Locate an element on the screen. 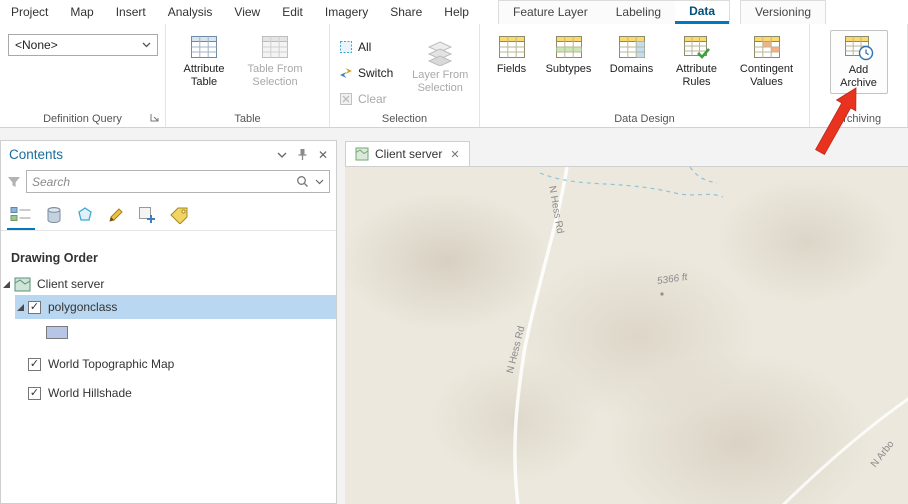 The image size is (908, 504). table-from-selection-label: Table From Selection is located at coordinates (275, 75).